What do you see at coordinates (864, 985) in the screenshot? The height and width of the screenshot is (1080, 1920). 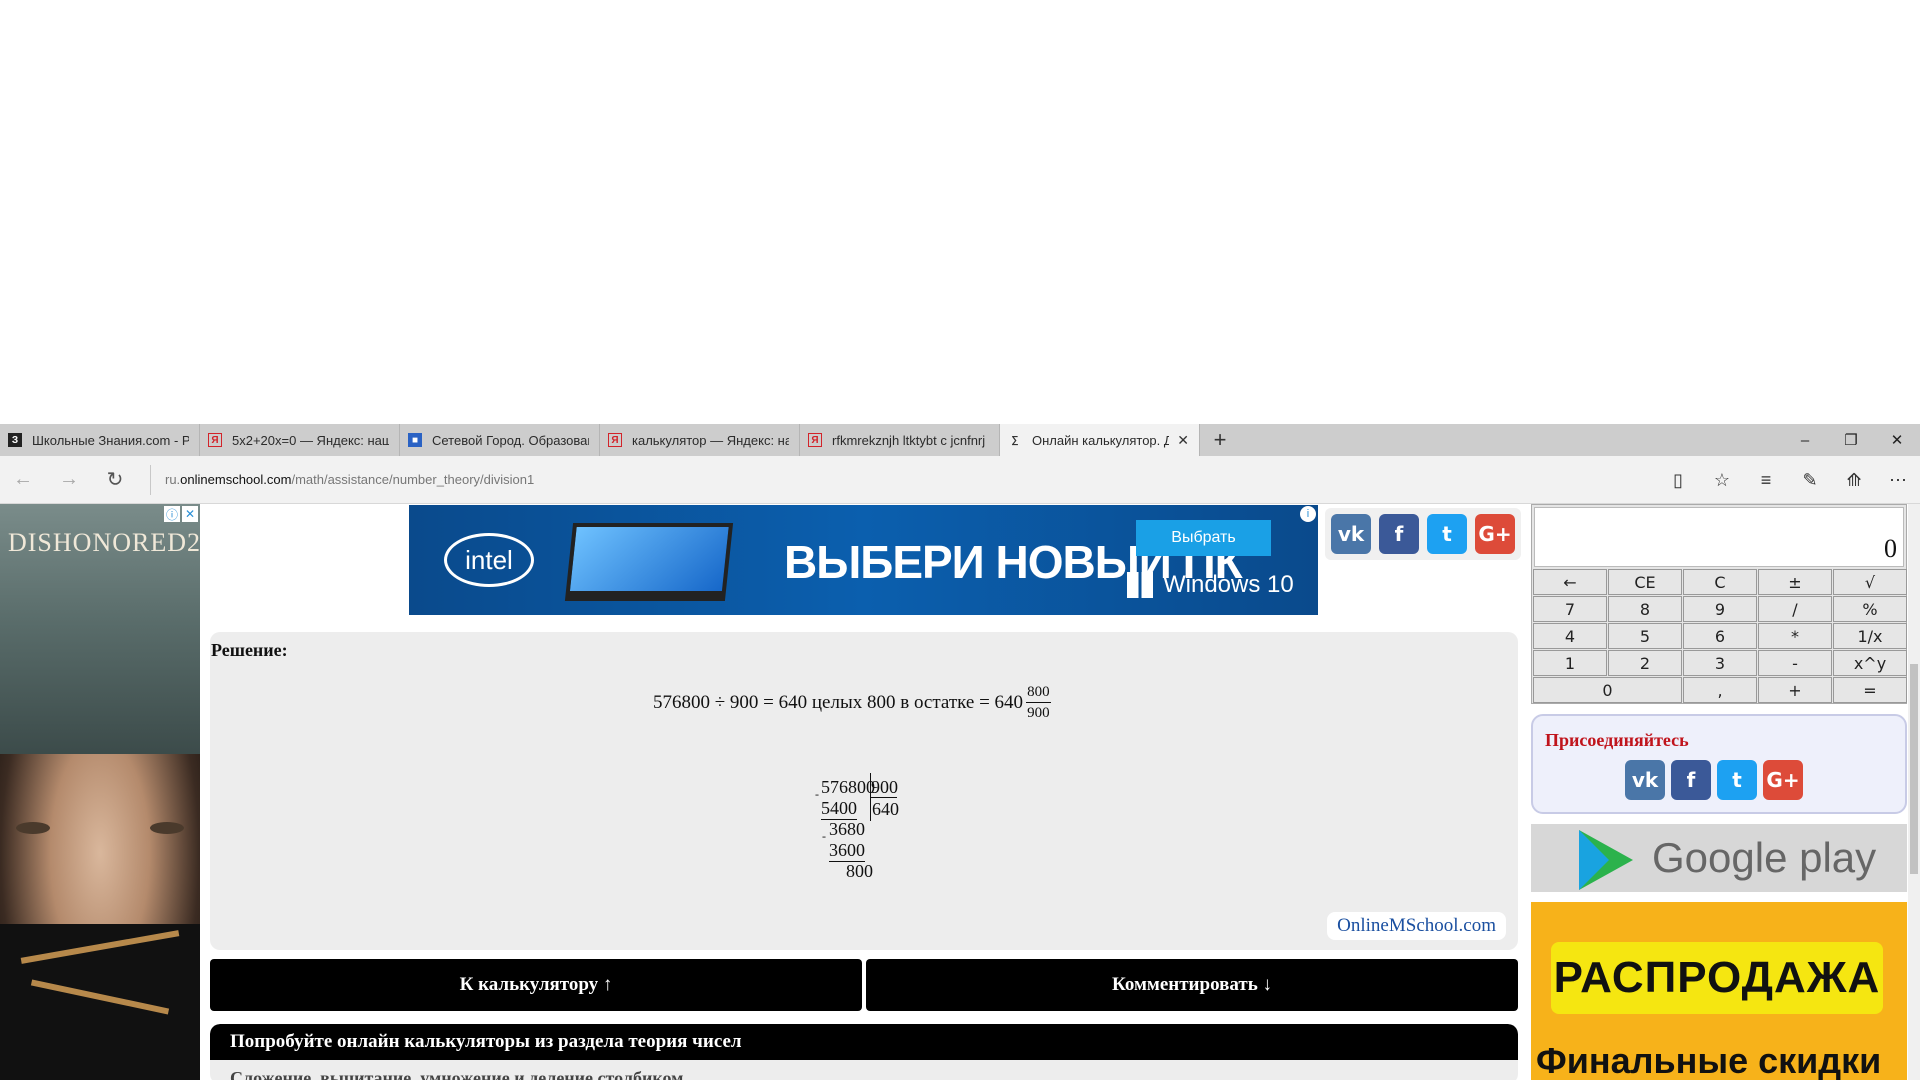 I see `action-buttons: К калькулятору ↑ Комментировать ↓` at bounding box center [864, 985].